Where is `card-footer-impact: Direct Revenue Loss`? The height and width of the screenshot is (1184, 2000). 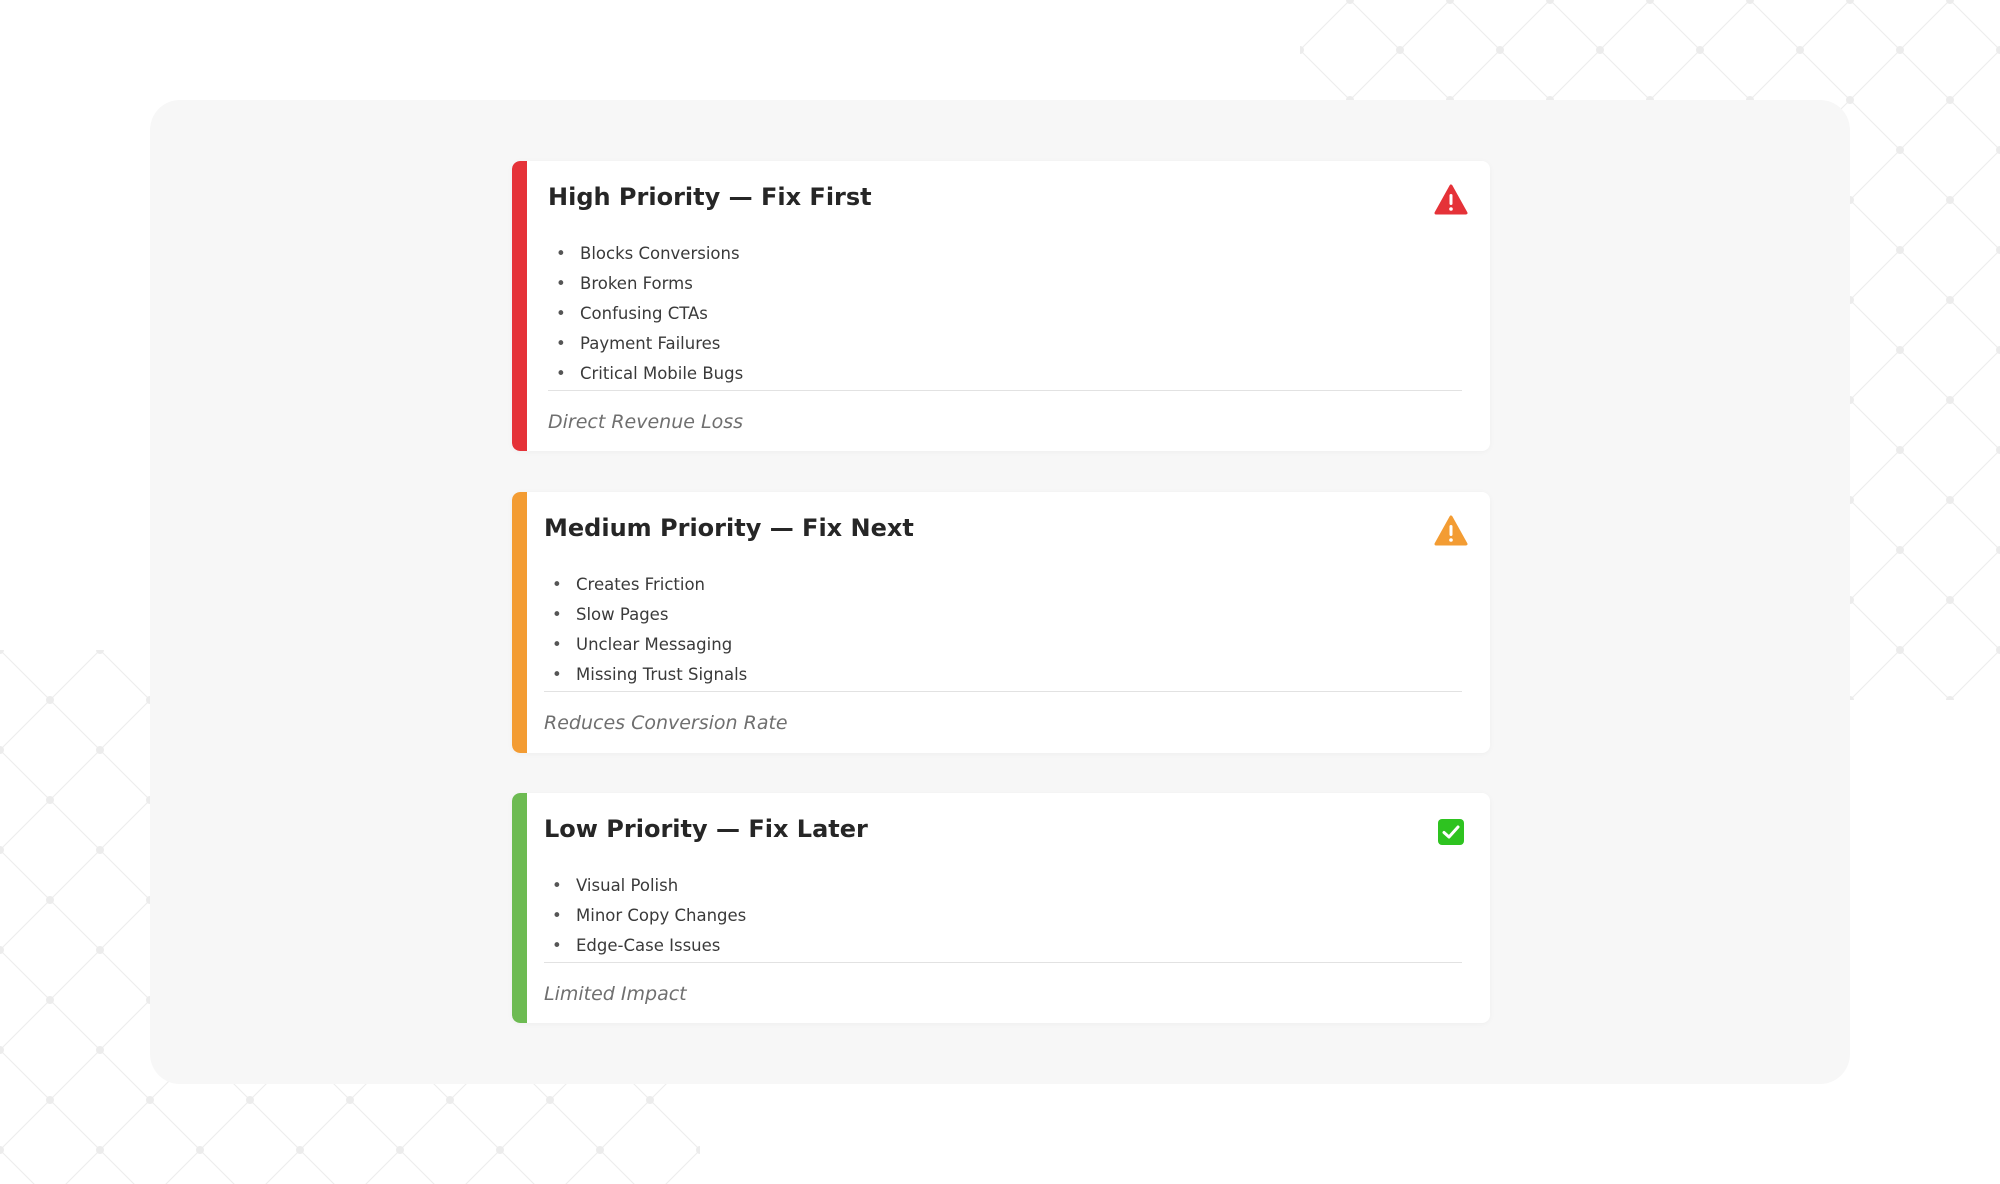
card-footer-impact: Direct Revenue Loss is located at coordinates (645, 422).